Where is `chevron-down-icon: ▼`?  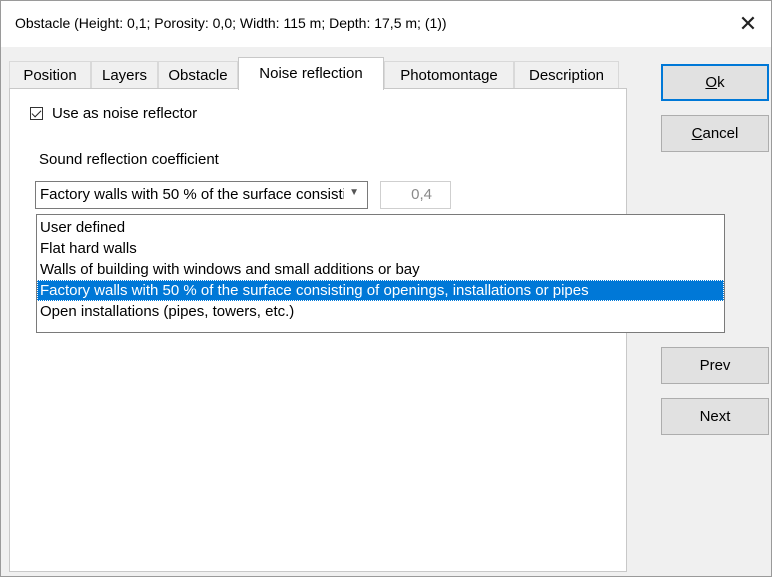 chevron-down-icon: ▼ is located at coordinates (354, 192).